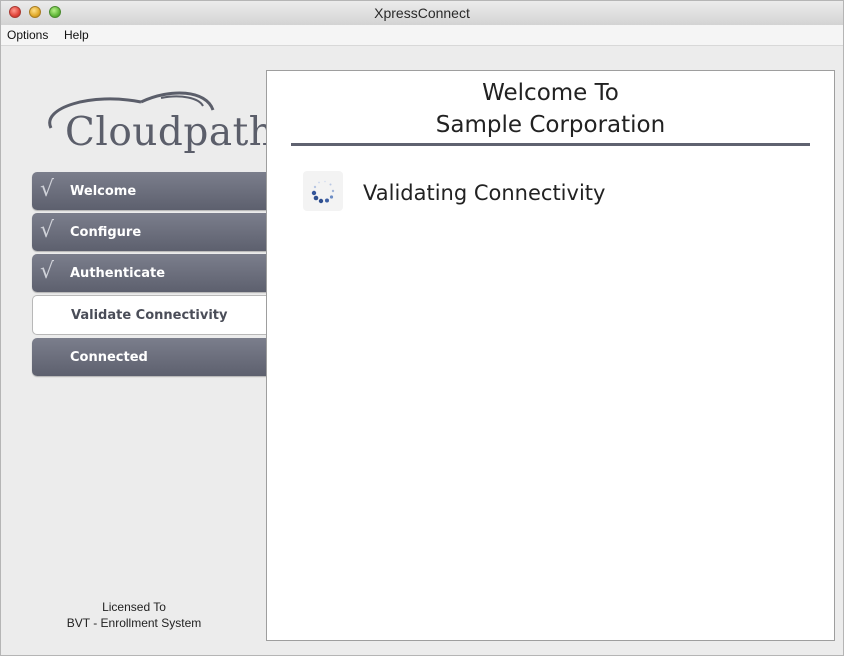  I want to click on page-title-line1: Welcome To, so click(550, 93).